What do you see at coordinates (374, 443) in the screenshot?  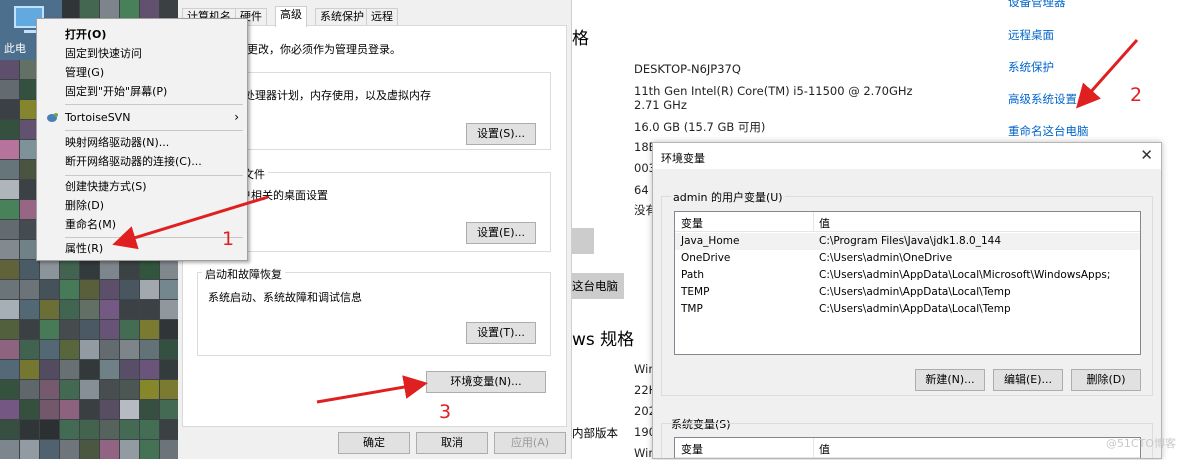 I see `ok-button: 确定` at bounding box center [374, 443].